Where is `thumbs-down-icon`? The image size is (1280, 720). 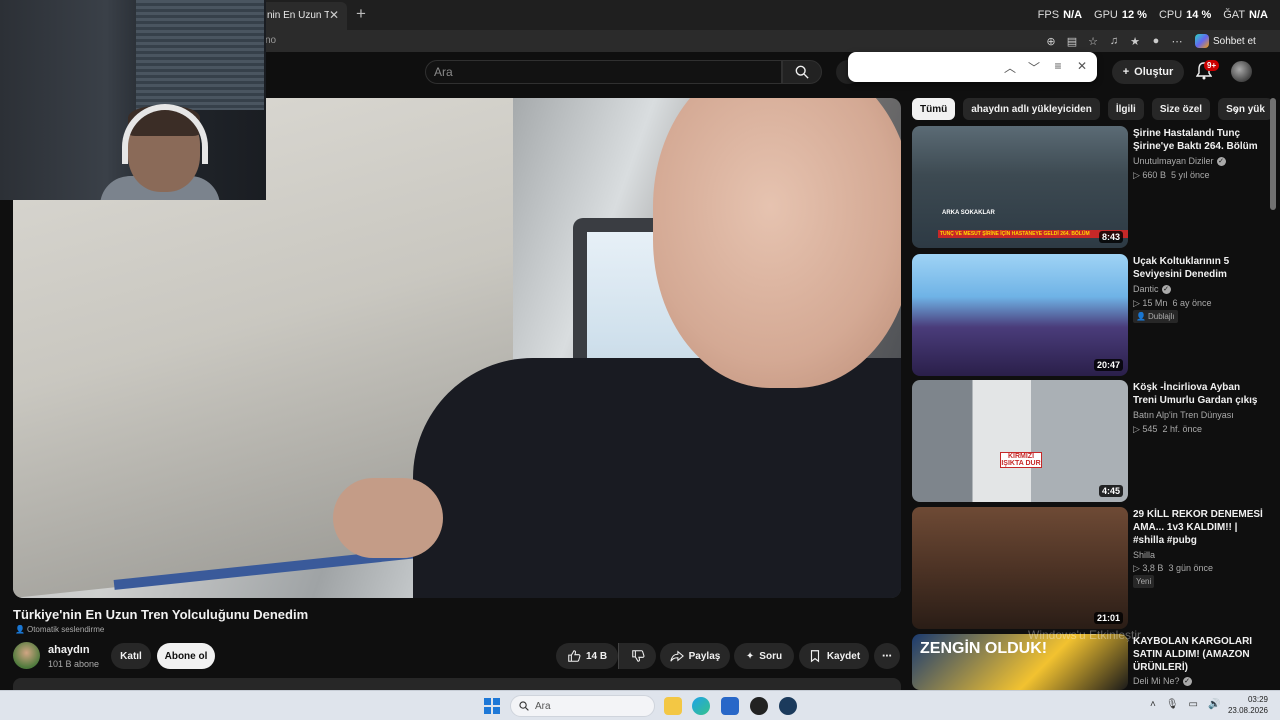
thumbs-down-icon is located at coordinates (637, 656).